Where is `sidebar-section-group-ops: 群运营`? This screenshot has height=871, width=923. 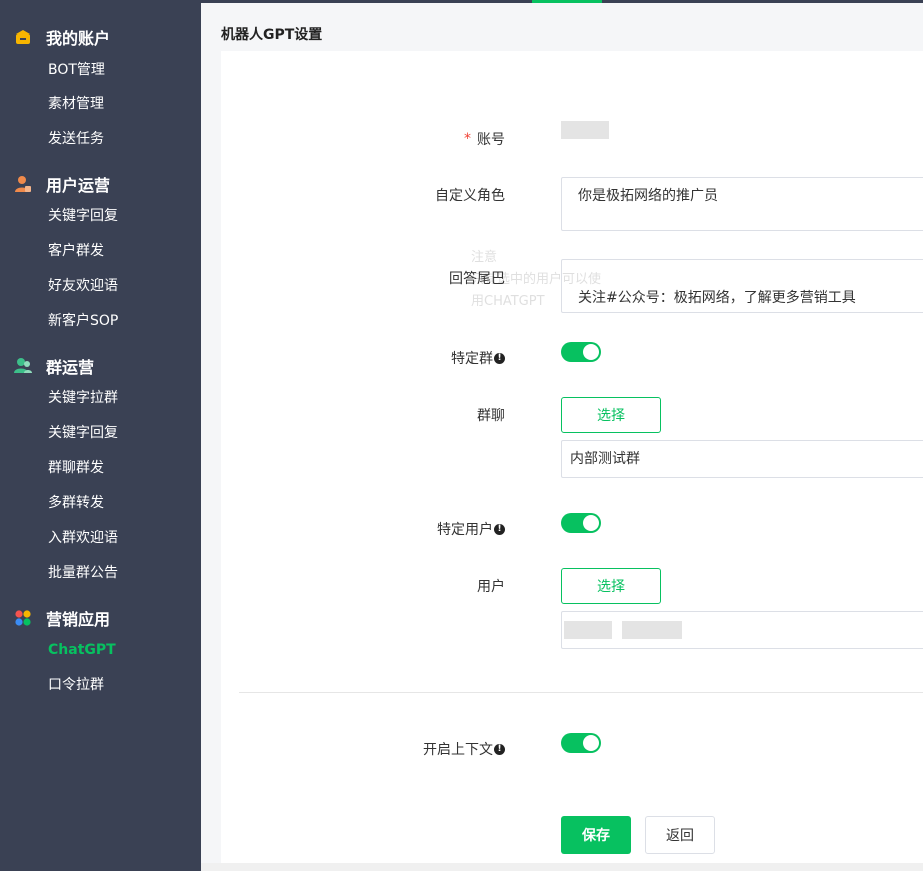 sidebar-section-group-ops: 群运营 is located at coordinates (54, 366).